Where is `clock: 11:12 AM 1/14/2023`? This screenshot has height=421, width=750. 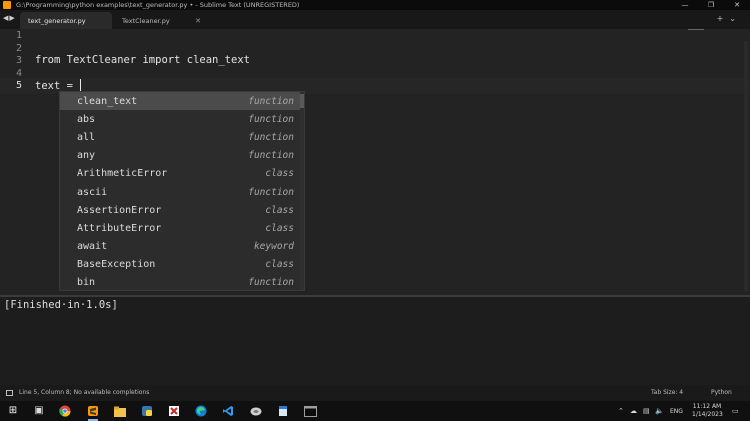 clock: 11:12 AM 1/14/2023 is located at coordinates (707, 411).